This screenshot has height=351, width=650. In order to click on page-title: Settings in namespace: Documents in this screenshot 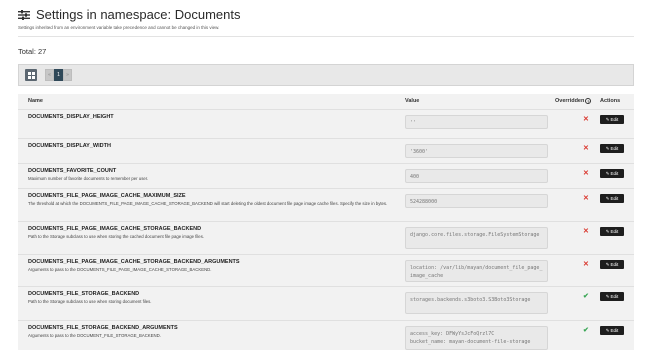, I will do `click(138, 14)`.